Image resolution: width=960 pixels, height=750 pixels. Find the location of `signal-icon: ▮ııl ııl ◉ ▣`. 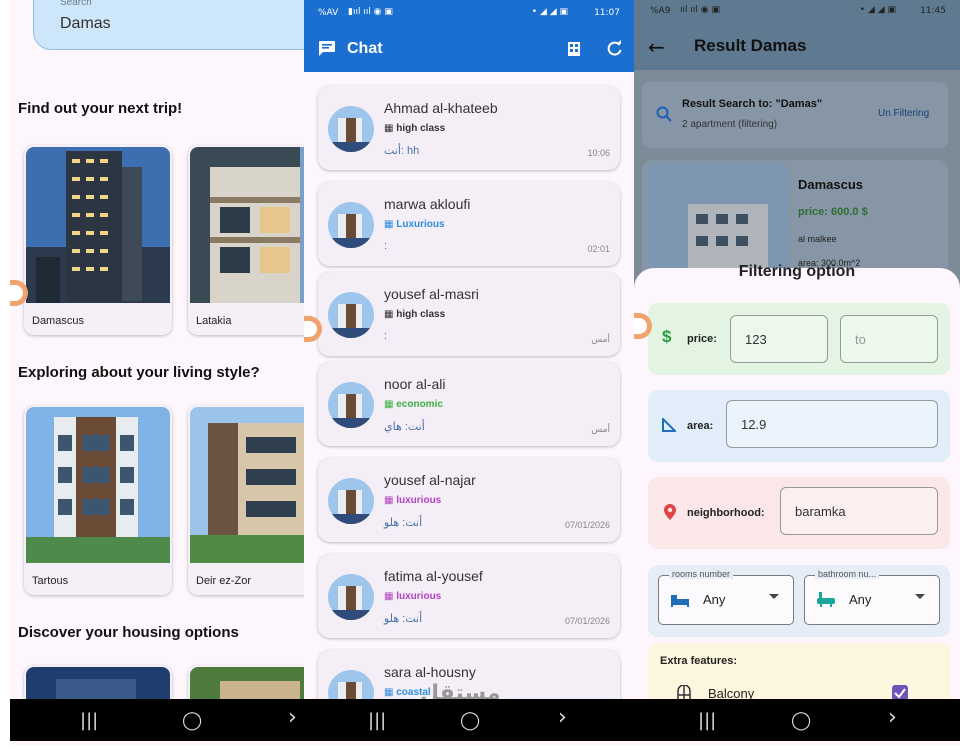

signal-icon: ▮ııl ııl ◉ ▣ is located at coordinates (370, 12).